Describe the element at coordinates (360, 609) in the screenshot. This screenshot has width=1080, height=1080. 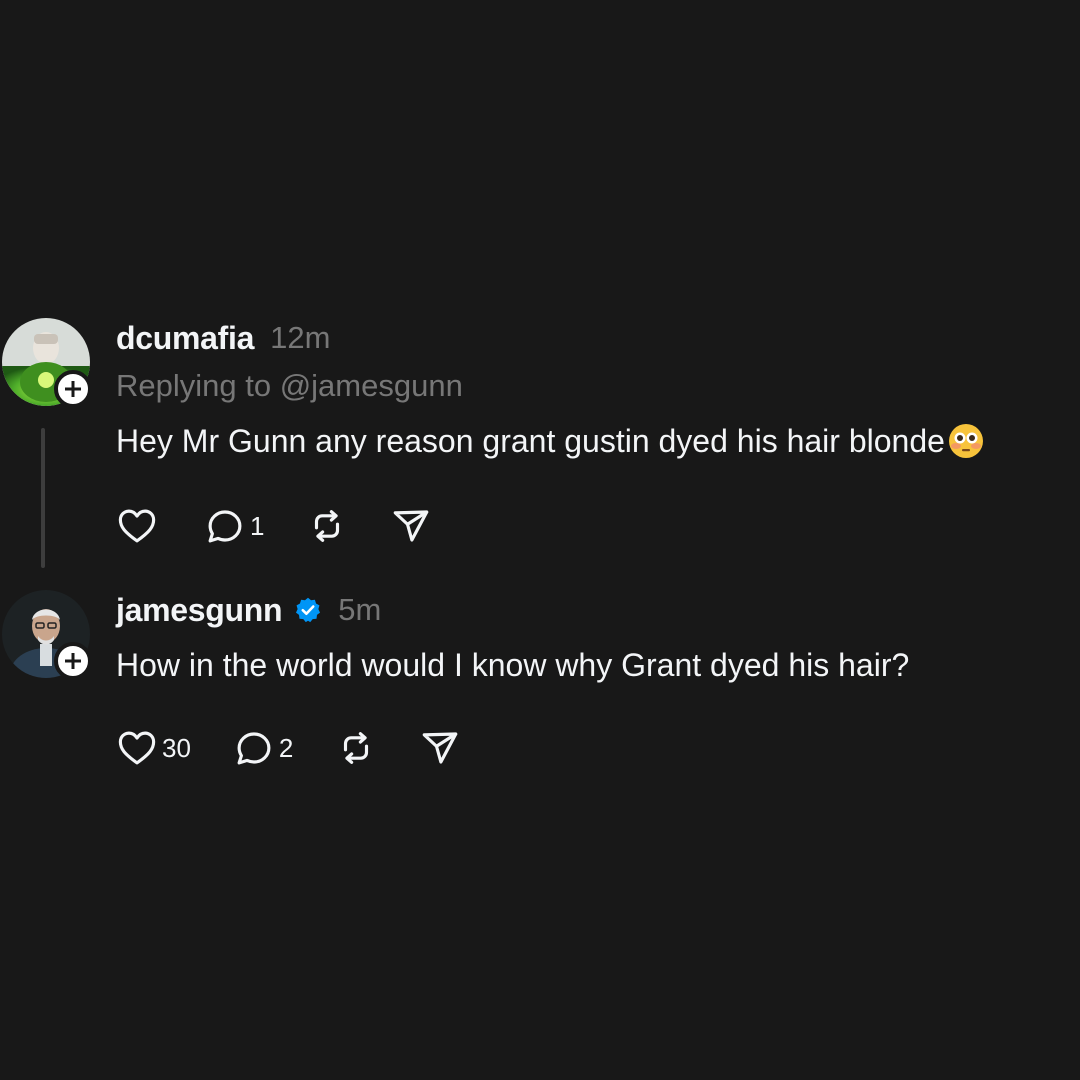
I see `timestamp: 5m` at that location.